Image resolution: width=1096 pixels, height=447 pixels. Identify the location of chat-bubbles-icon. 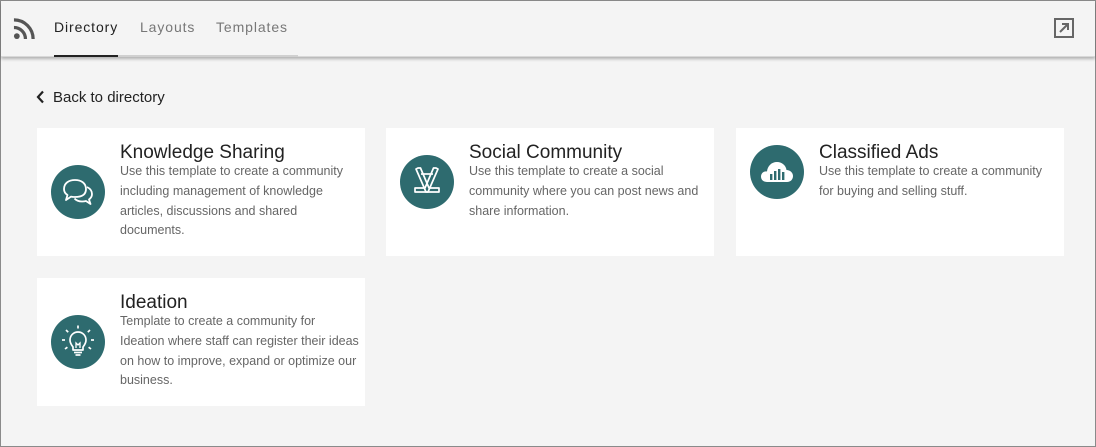
(78, 192).